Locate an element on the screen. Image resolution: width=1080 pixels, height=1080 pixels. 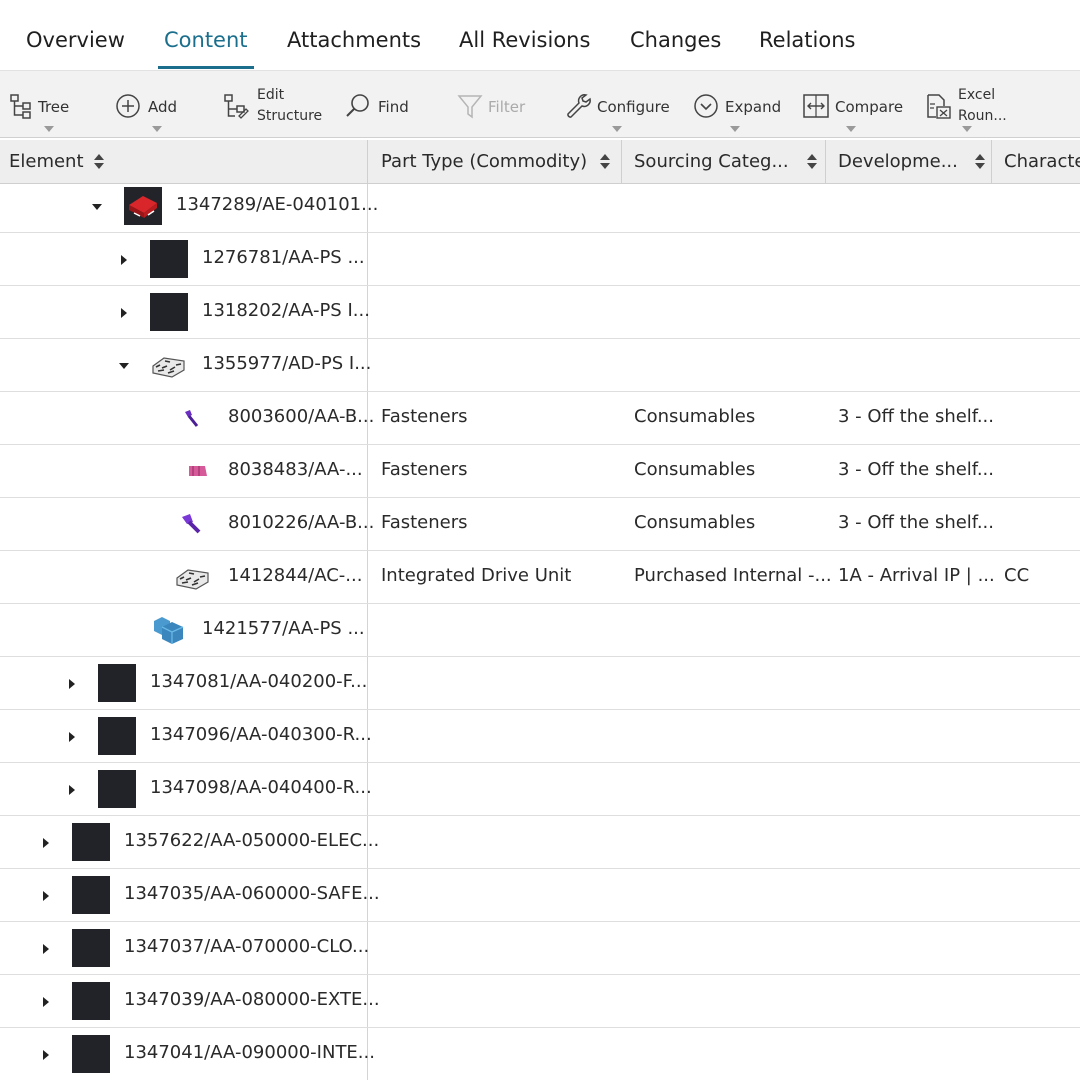
tab-overview: Overview is located at coordinates (75, 40).